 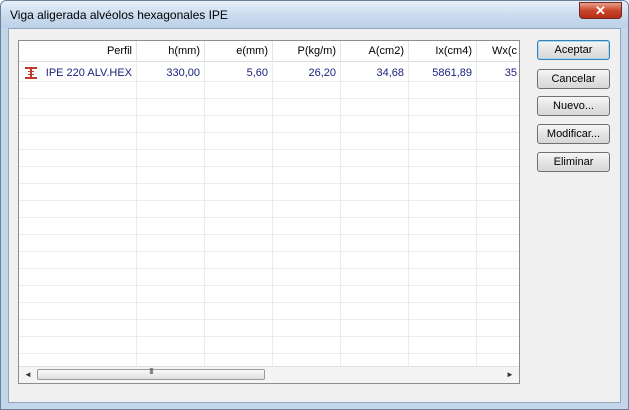 What do you see at coordinates (573, 50) in the screenshot?
I see `accept-button: Aceptar` at bounding box center [573, 50].